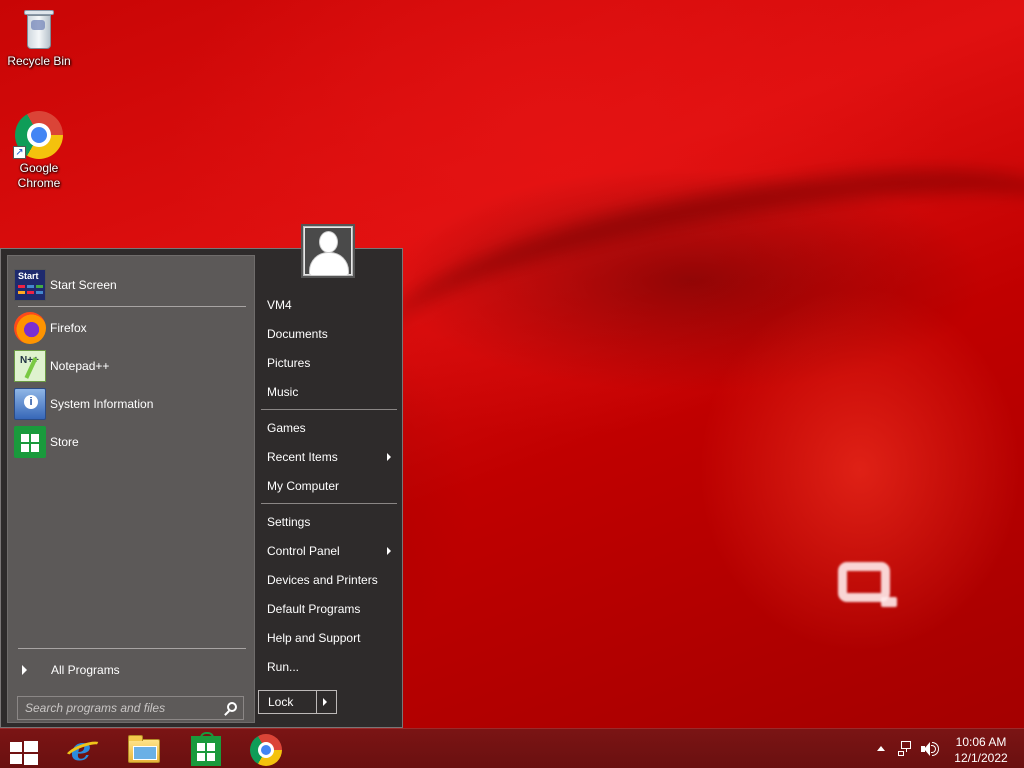 The image size is (1024, 768). I want to click on menu-item-label: Notepad++, so click(80, 366).